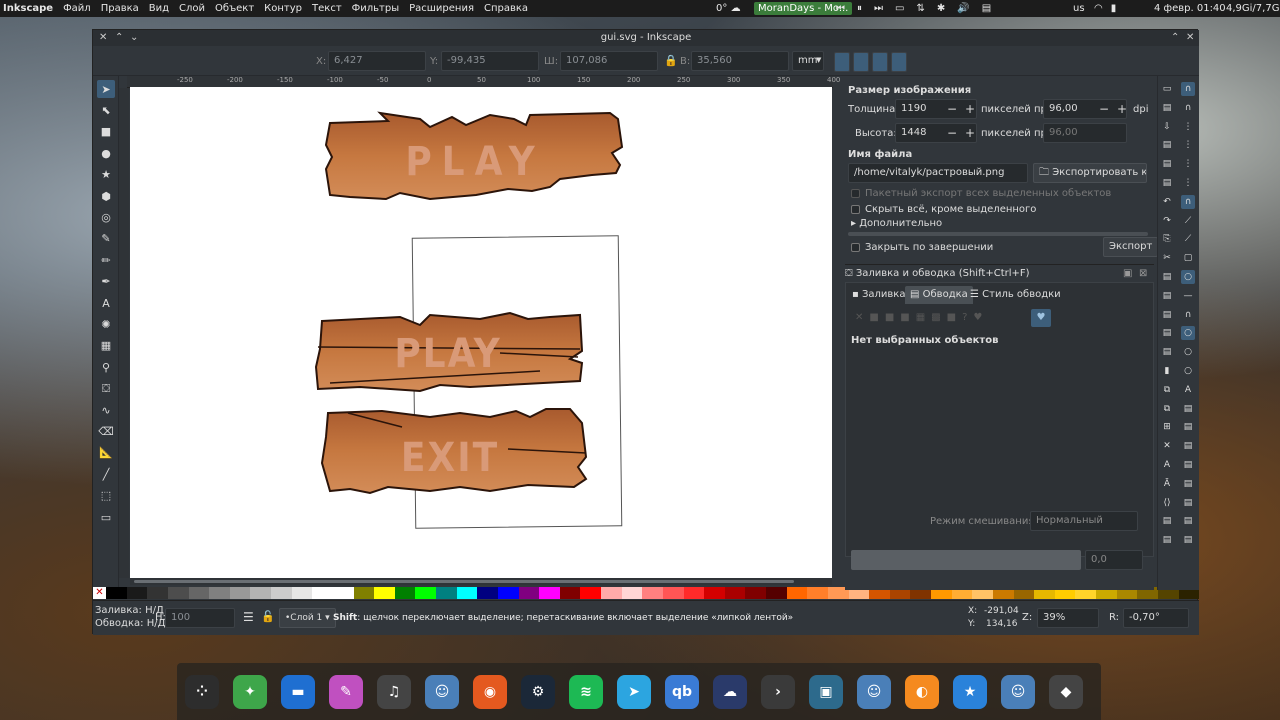 Image resolution: width=1280 pixels, height=720 pixels. Describe the element at coordinates (124, 333) in the screenshot. I see `vertical-ruler` at that location.